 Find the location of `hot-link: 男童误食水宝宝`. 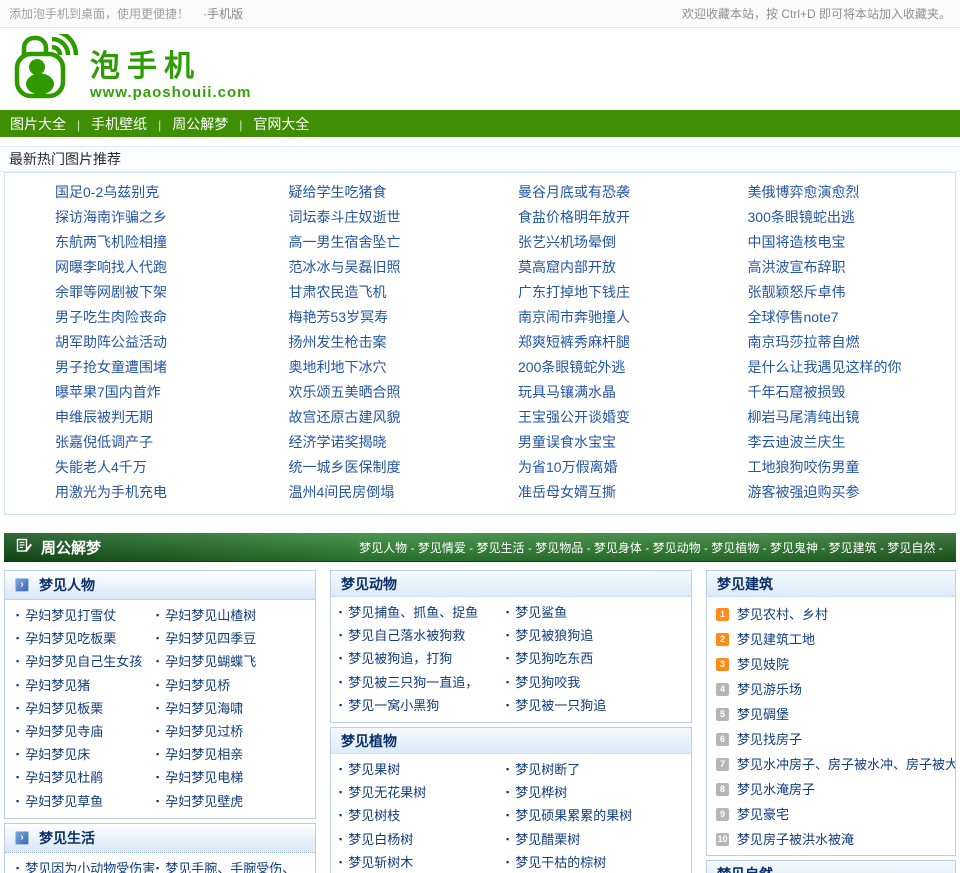

hot-link: 男童误食水宝宝 is located at coordinates (618, 442).